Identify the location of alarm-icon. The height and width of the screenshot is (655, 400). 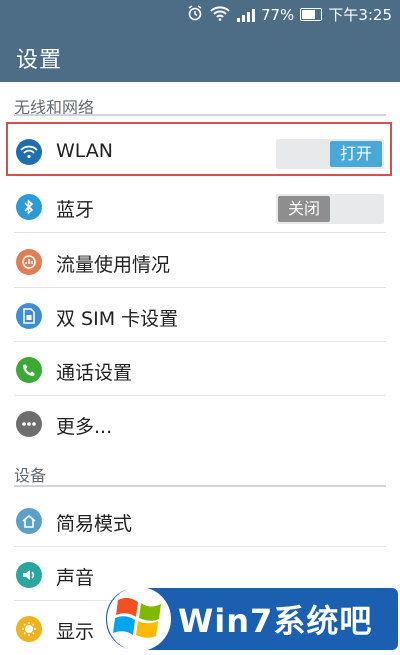
(195, 14).